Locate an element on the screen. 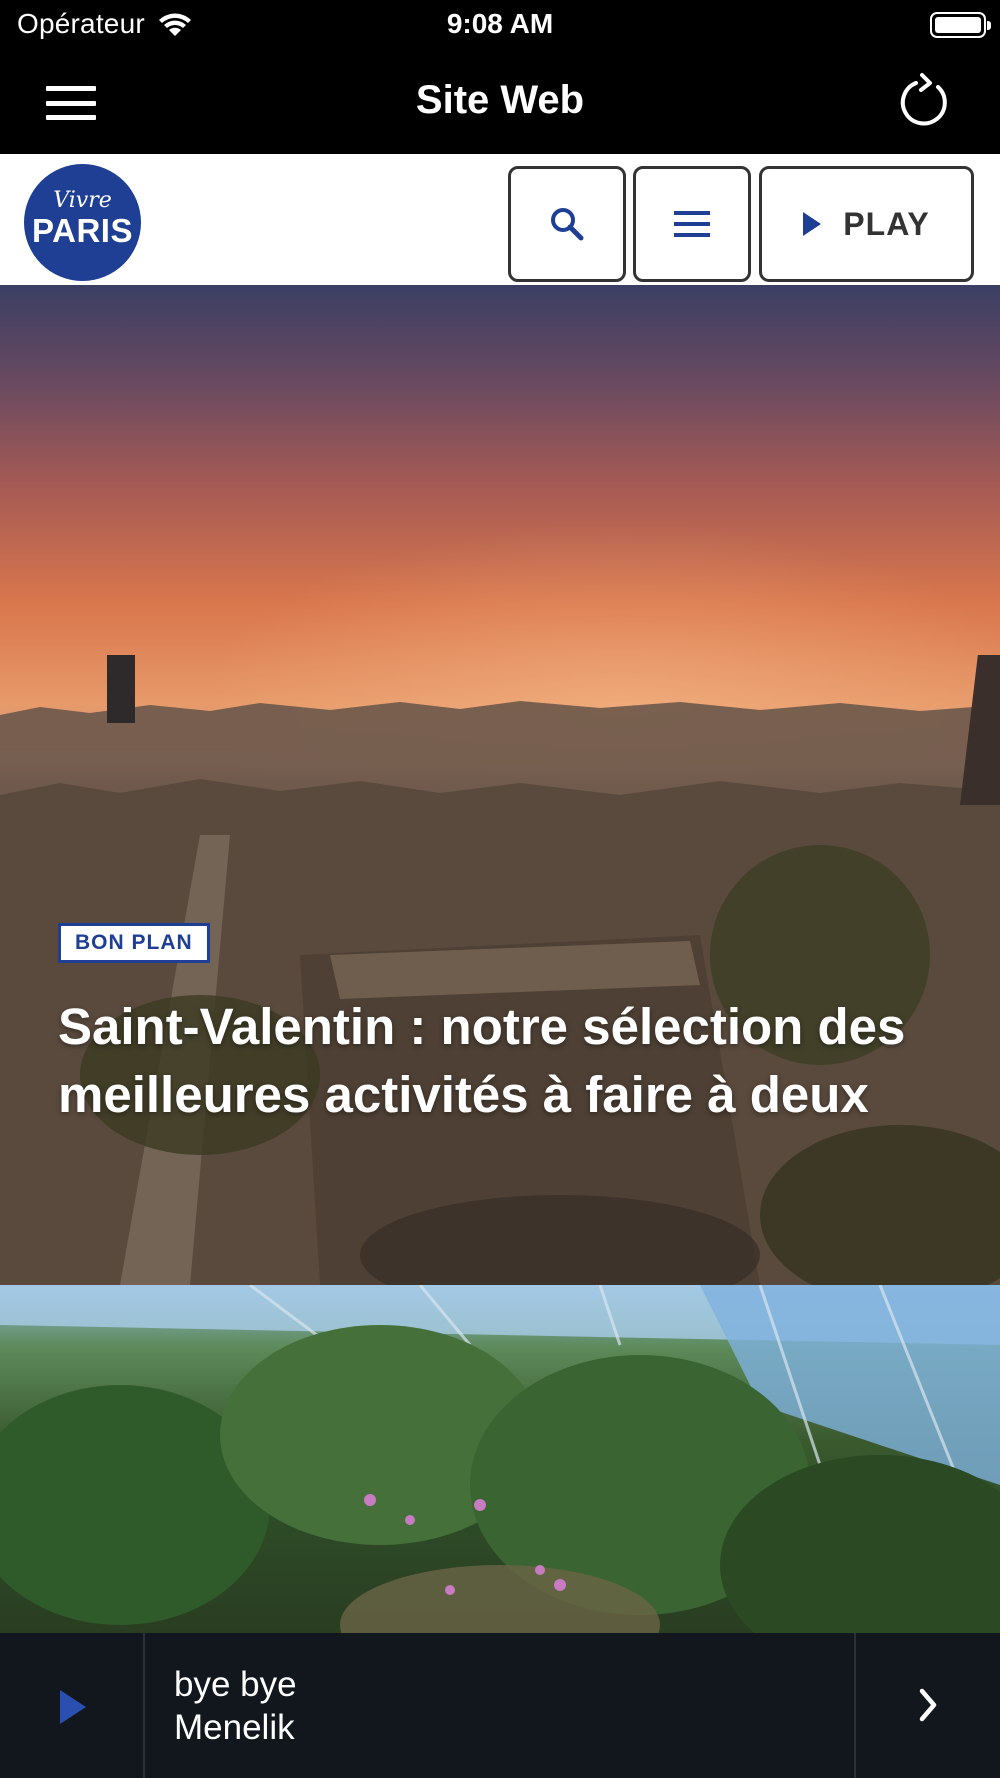 Image resolution: width=1000 pixels, height=1778 pixels. status-time: 9:08 AM is located at coordinates (500, 23).